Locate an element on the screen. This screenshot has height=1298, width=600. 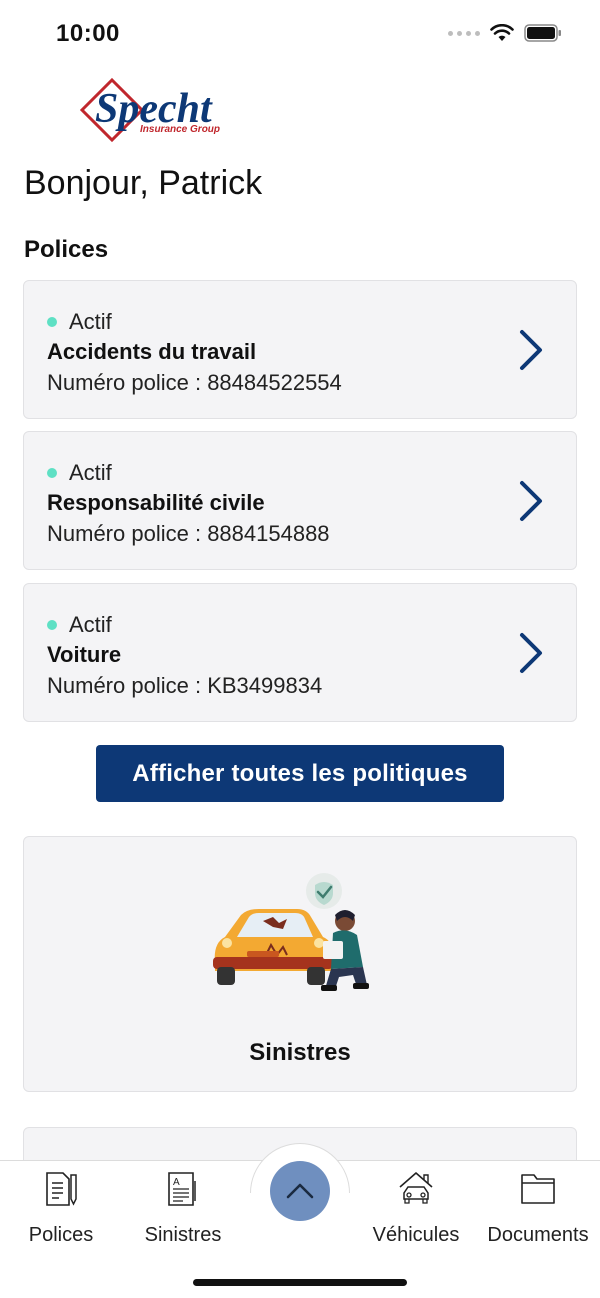
home-indicator is located at coordinates (300, 1282).